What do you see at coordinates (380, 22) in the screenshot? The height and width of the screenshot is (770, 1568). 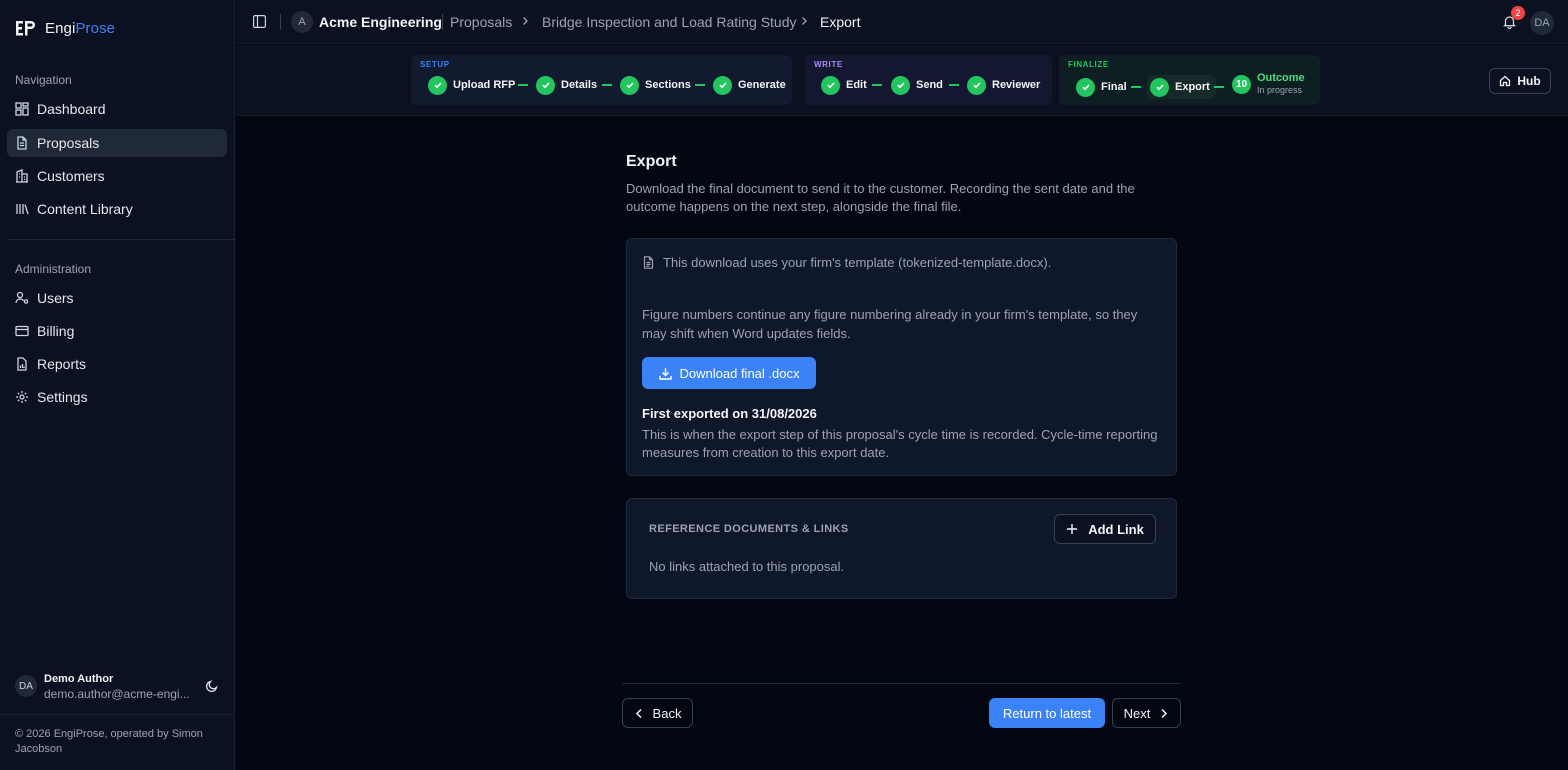 I see `org-name: Acme Engineering` at bounding box center [380, 22].